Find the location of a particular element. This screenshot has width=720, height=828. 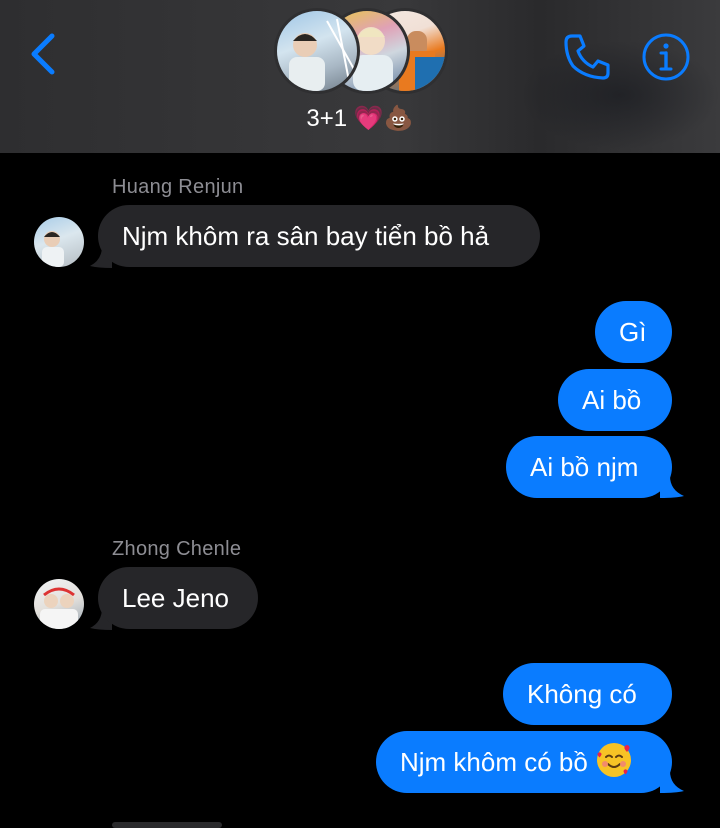

back-button is located at coordinates (44, 54).